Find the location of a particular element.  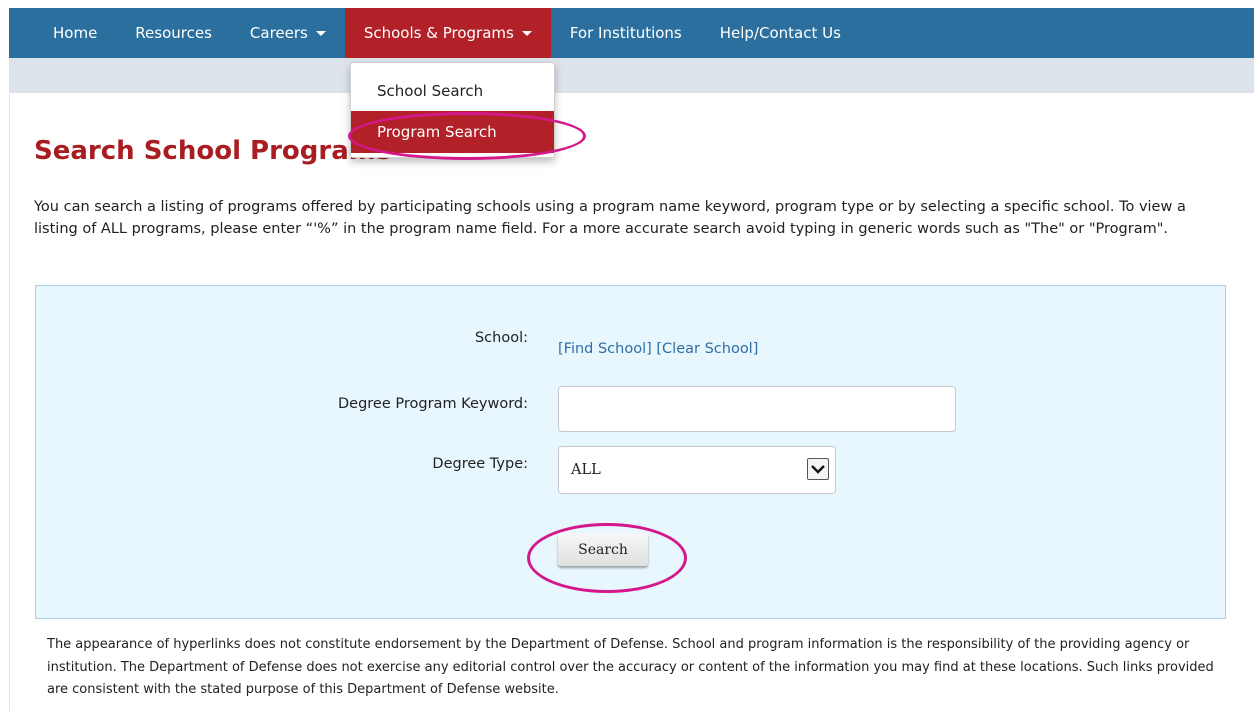

degree-type-label: Degree Type: is located at coordinates (480, 464).